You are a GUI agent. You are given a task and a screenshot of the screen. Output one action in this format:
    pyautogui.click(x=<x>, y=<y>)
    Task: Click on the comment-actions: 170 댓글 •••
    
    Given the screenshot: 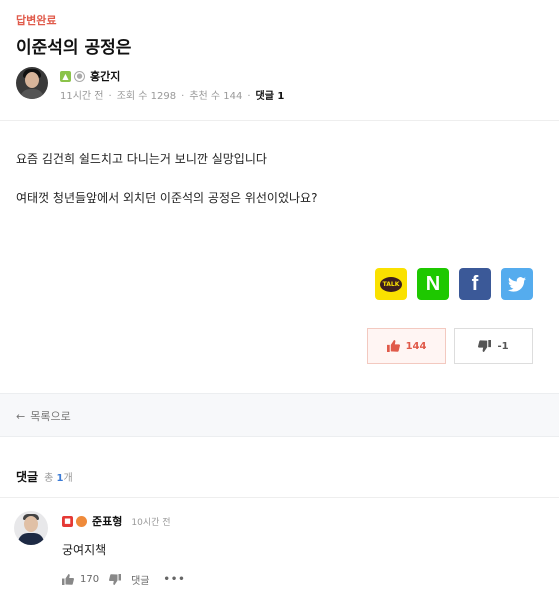 What is the action you would take?
    pyautogui.click(x=124, y=579)
    